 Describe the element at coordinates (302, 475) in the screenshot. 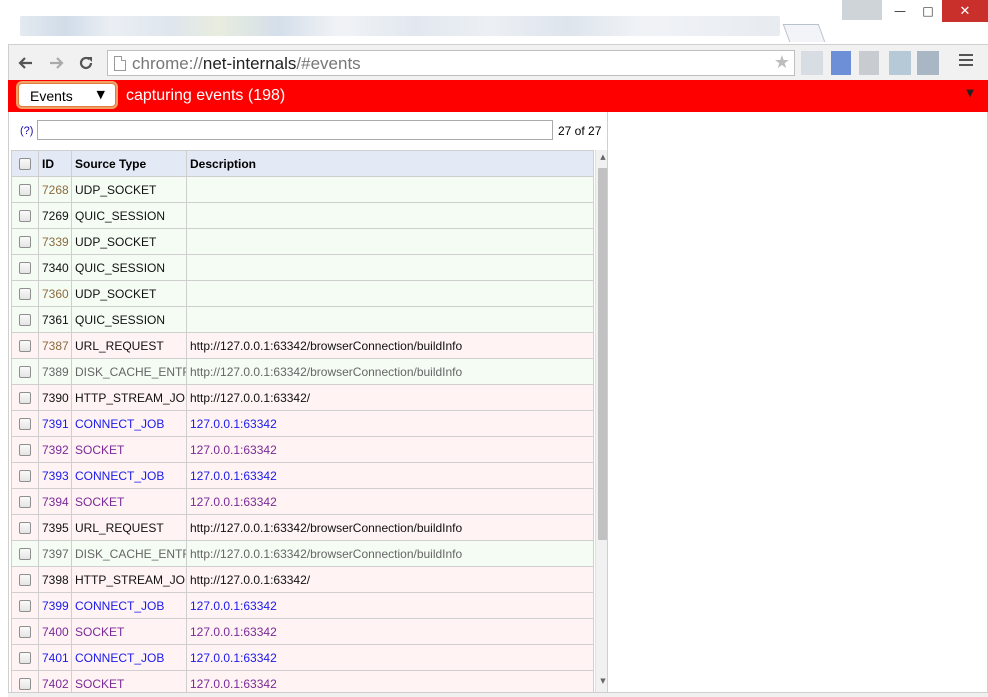

I see `table-row: 7393 CONNECT_JOB 127.0.0.1:63342` at that location.